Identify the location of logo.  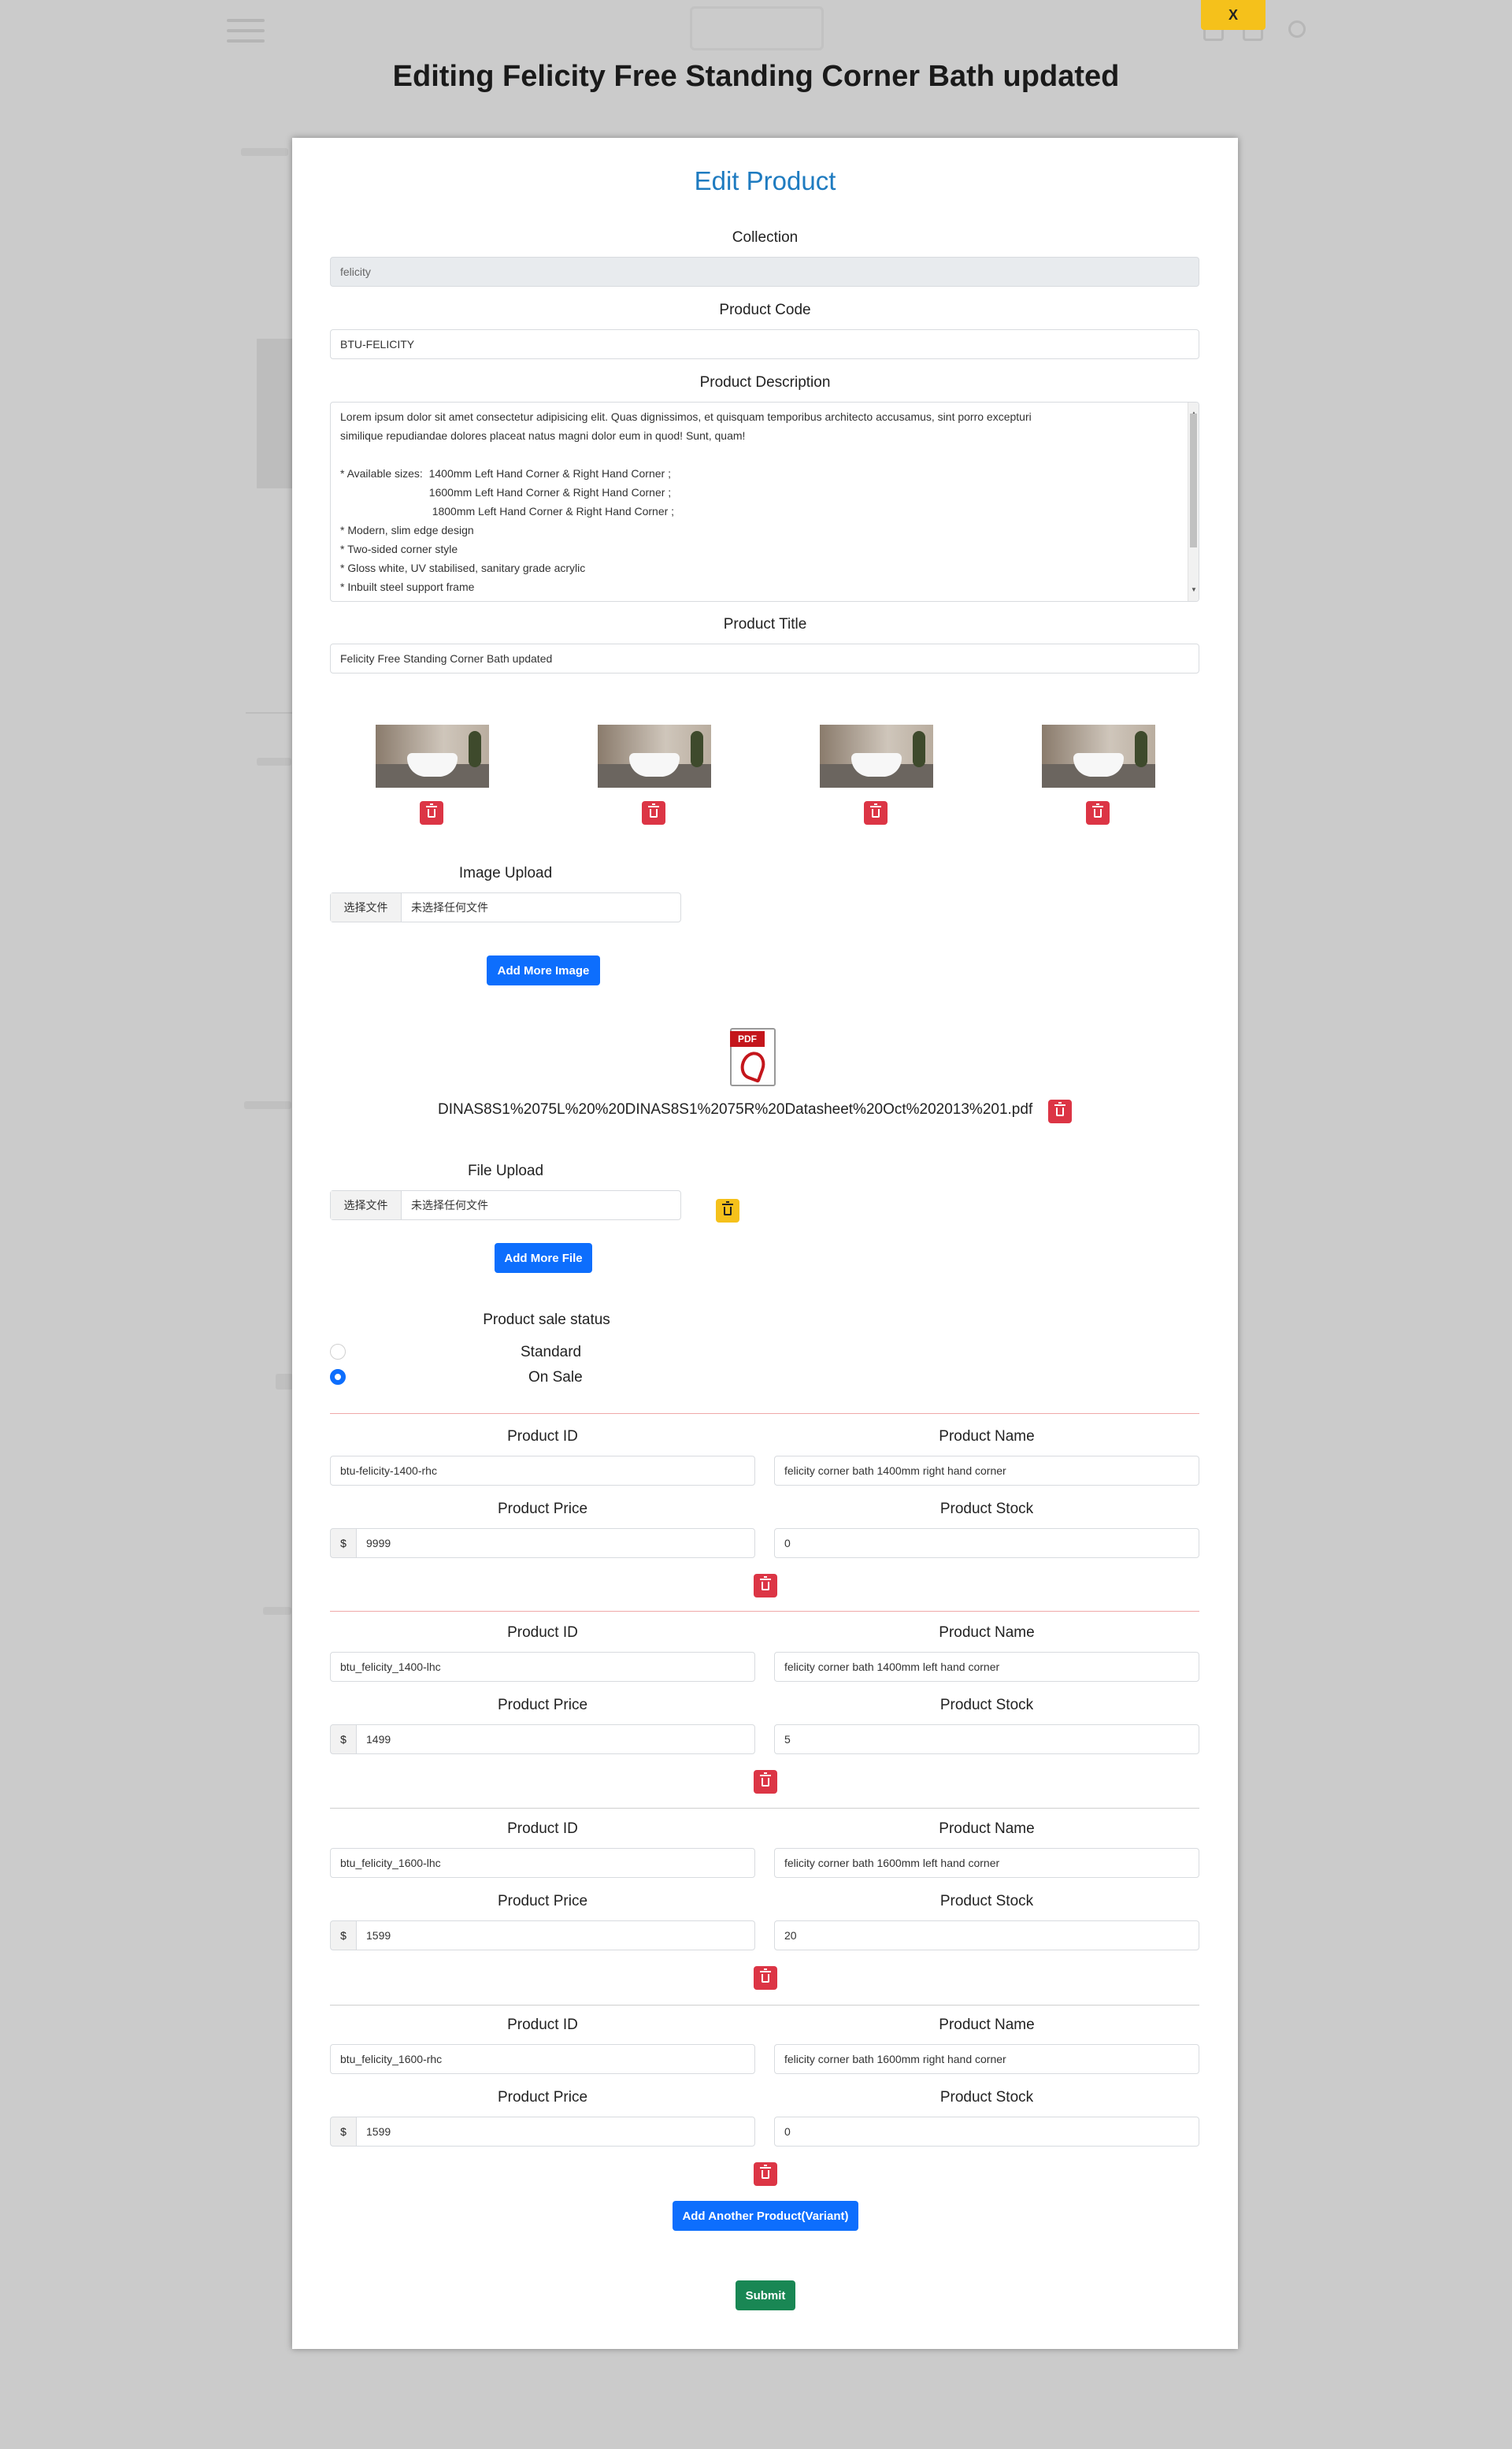
(757, 28).